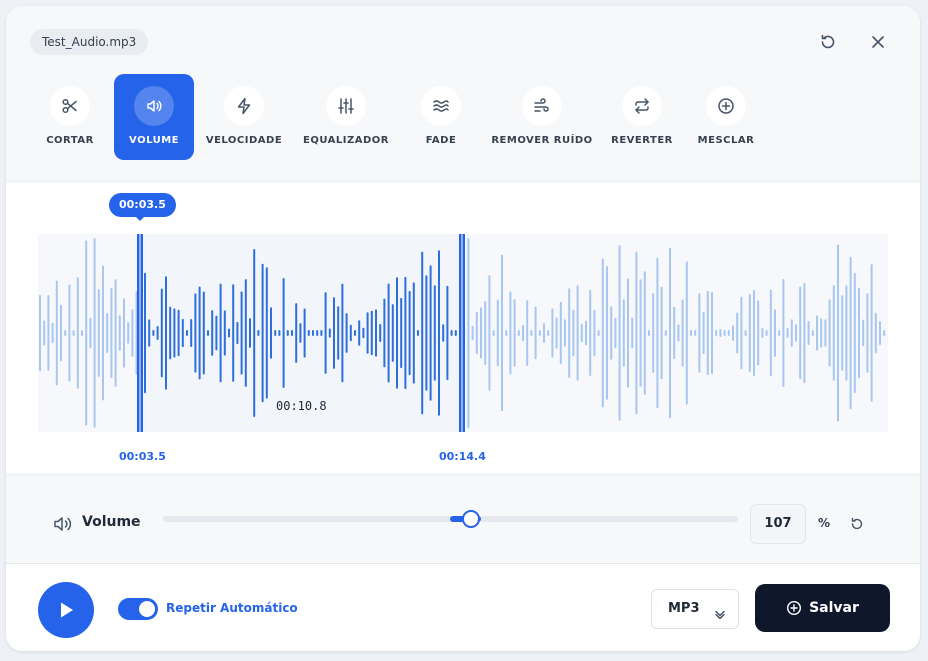 This screenshot has width=928, height=661. I want to click on volume-label: Volume, so click(111, 522).